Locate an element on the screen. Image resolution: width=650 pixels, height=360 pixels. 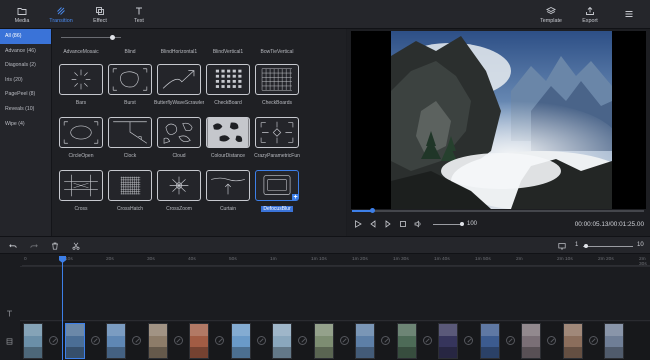
playback-progress-bar is located at coordinates (498, 210).